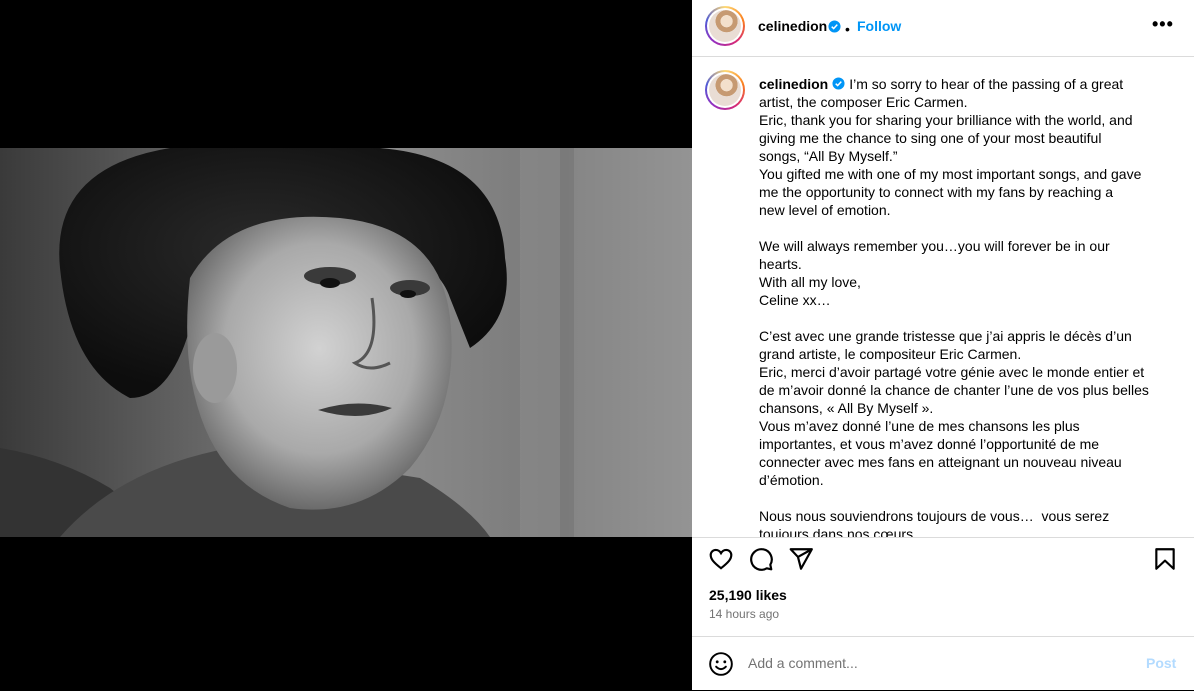 The image size is (1194, 691). What do you see at coordinates (1161, 663) in the screenshot?
I see `post-comment-button: Post` at bounding box center [1161, 663].